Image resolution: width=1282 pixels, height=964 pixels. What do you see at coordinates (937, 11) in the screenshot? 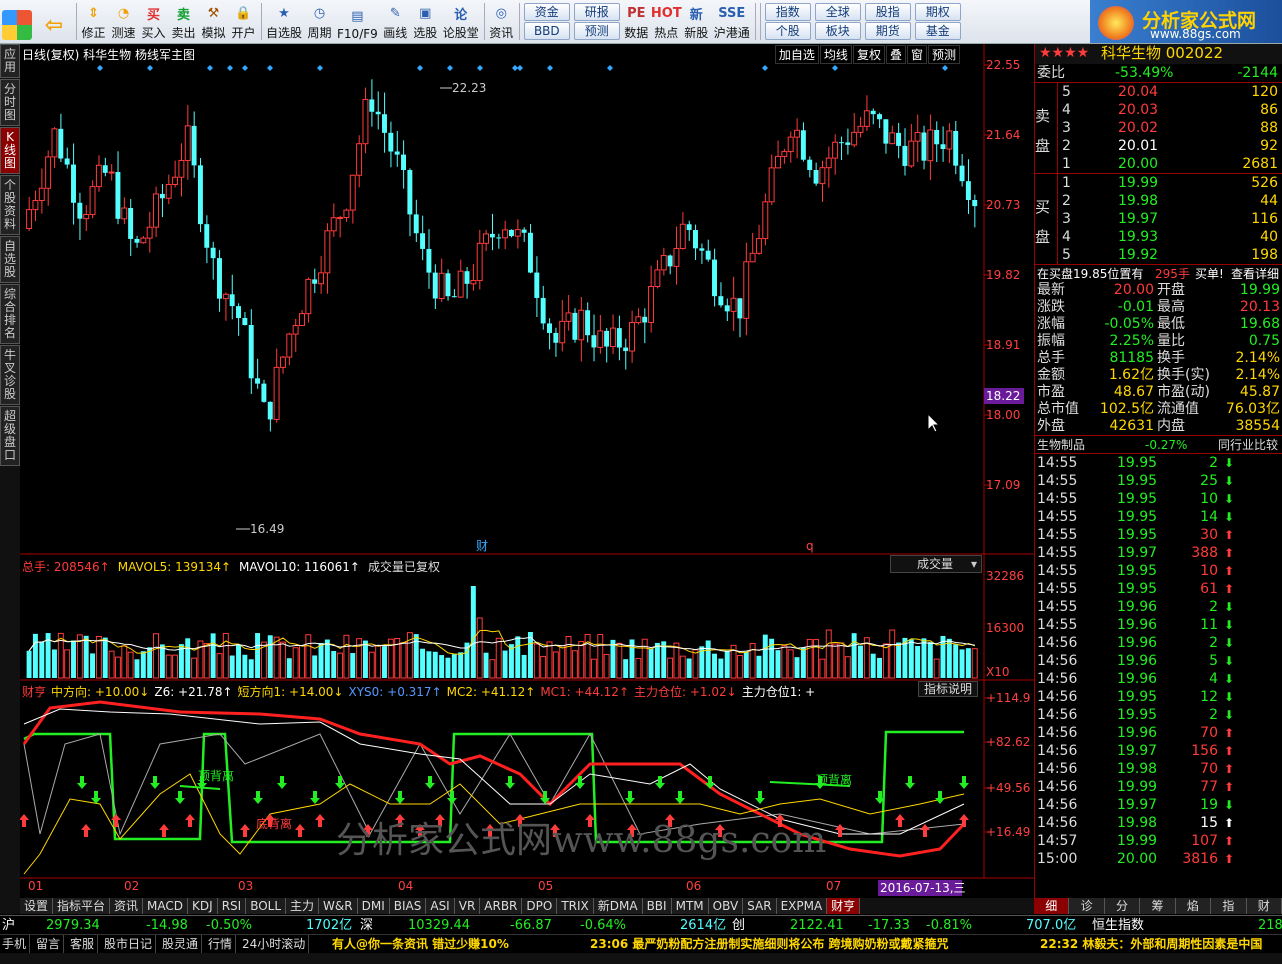
I see `toolbar-small-button: 期权` at bounding box center [937, 11].